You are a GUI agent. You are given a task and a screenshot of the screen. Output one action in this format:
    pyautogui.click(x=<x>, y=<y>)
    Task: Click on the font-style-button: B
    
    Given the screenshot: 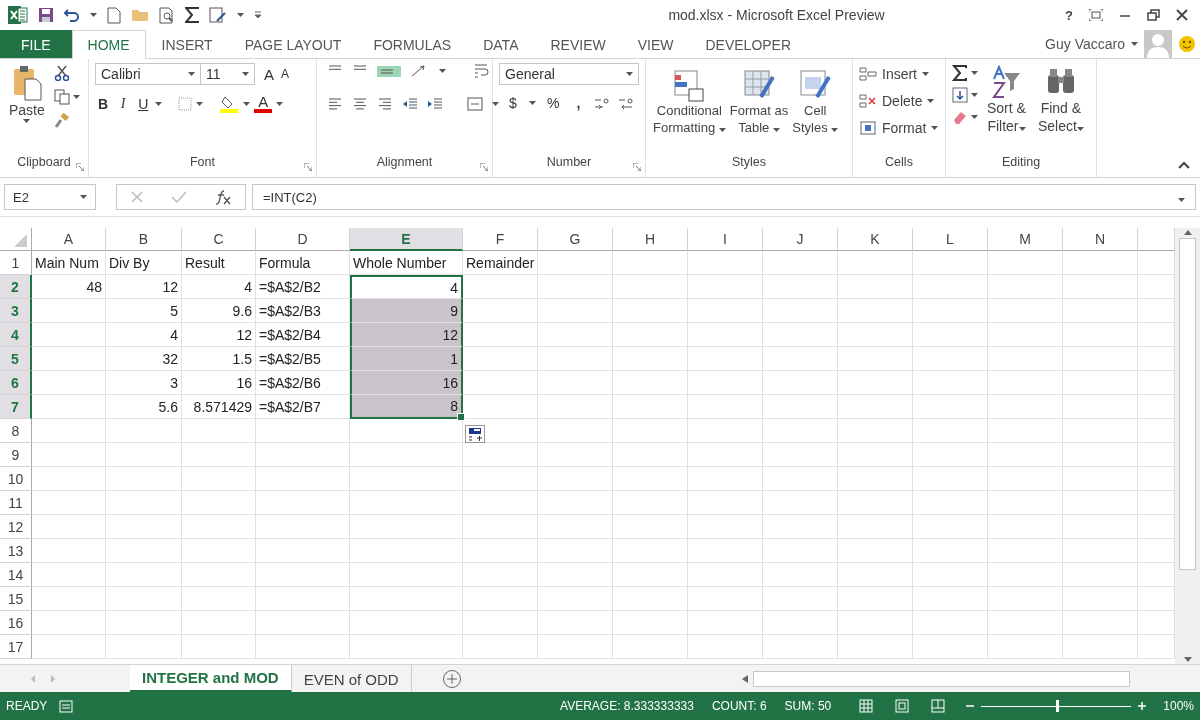 What is the action you would take?
    pyautogui.click(x=103, y=104)
    